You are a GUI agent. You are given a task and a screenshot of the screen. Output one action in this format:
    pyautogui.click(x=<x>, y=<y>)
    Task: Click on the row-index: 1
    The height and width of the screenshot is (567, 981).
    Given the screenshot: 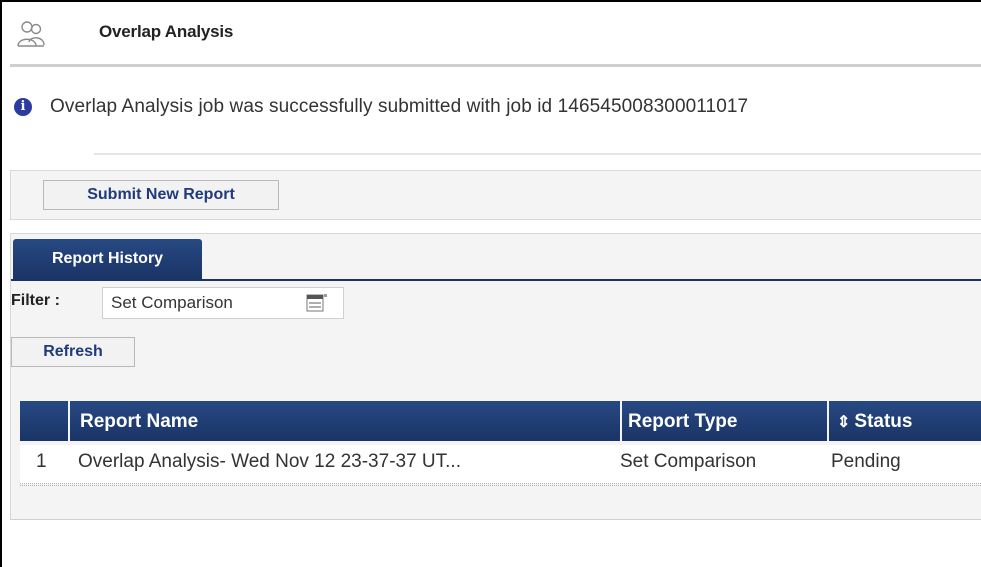 What is the action you would take?
    pyautogui.click(x=41, y=461)
    